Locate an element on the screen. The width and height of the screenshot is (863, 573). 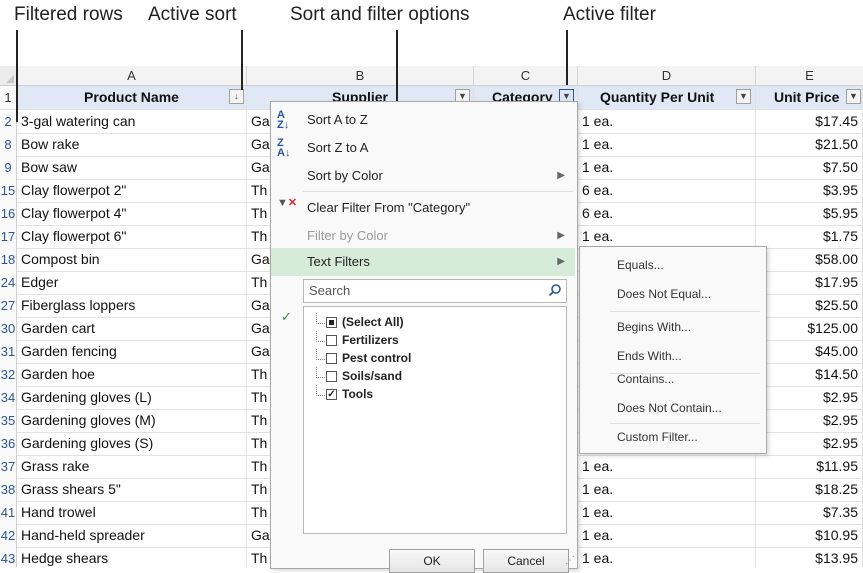
menu-text-filters: Text Filters ▶ is located at coordinates (423, 262).